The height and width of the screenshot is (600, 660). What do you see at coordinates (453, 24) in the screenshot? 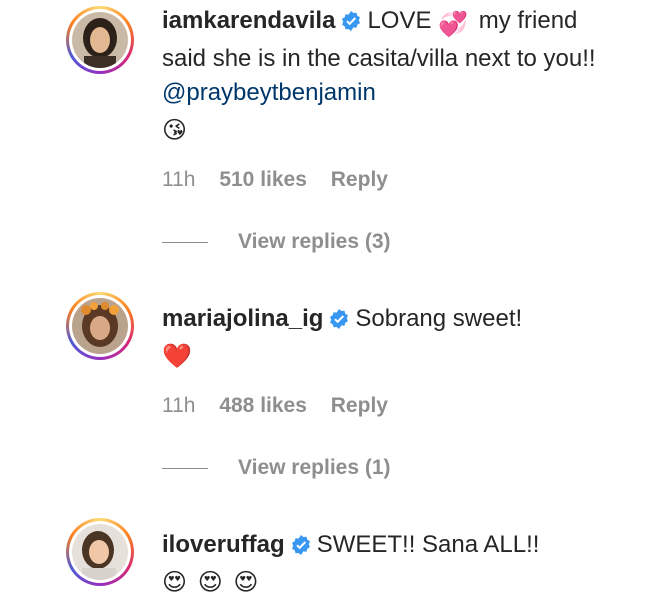
I see `sparkling-hearts-emoji-icon: 💞` at bounding box center [453, 24].